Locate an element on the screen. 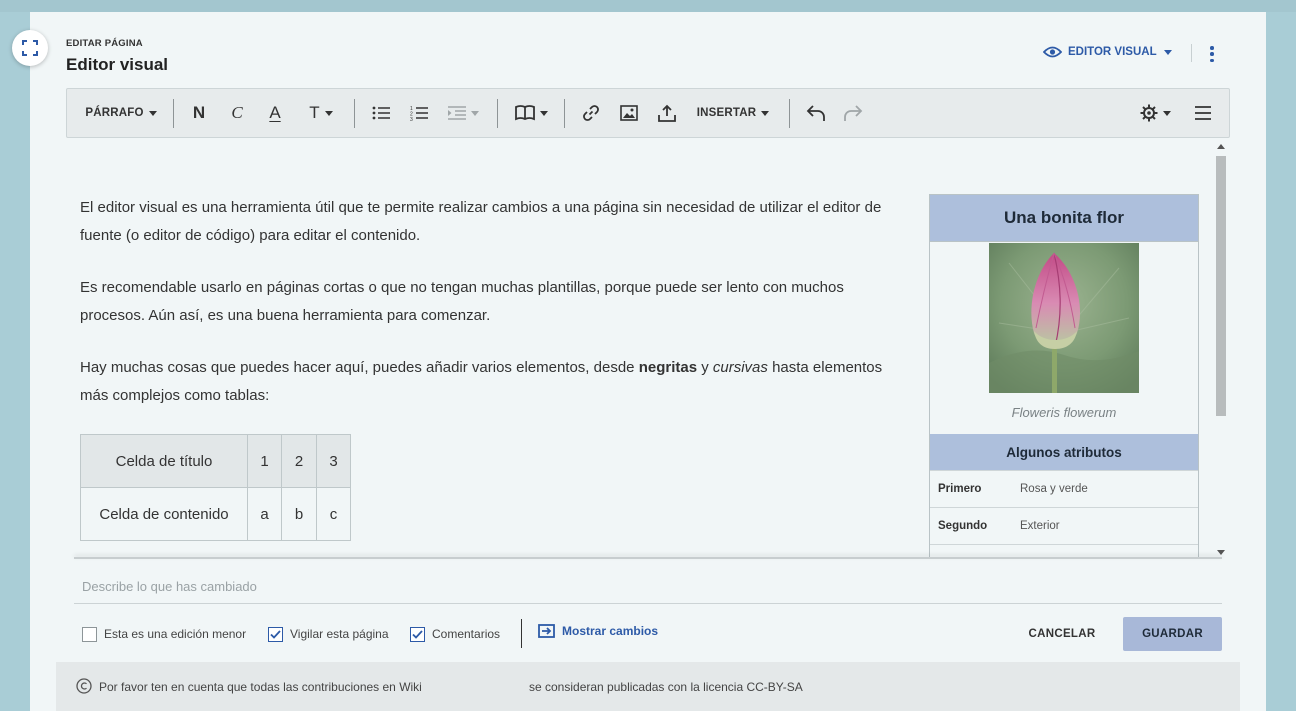  diff-icon is located at coordinates (546, 631).